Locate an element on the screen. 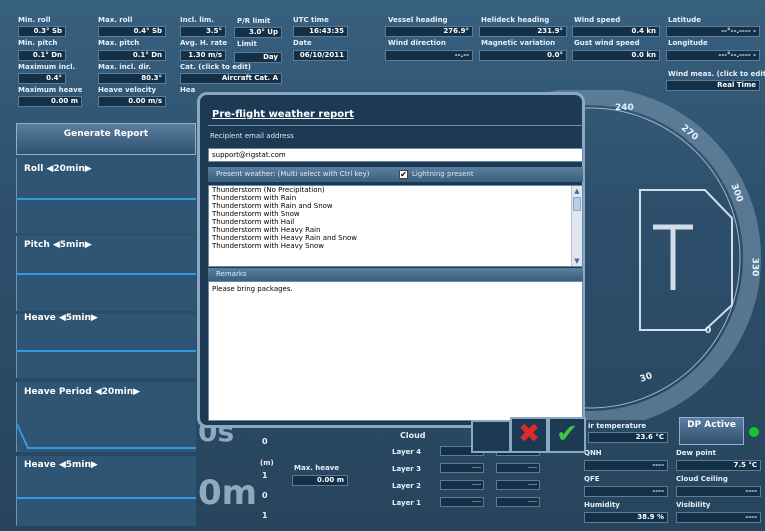  weather-option: Thunderstorm with Rain and Snow is located at coordinates (395, 206).